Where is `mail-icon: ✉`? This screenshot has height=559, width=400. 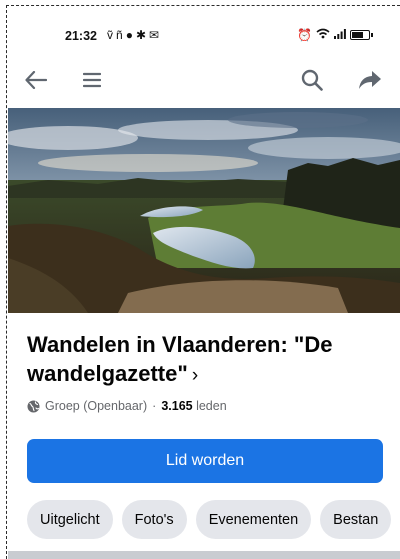
mail-icon: ✉ is located at coordinates (156, 35).